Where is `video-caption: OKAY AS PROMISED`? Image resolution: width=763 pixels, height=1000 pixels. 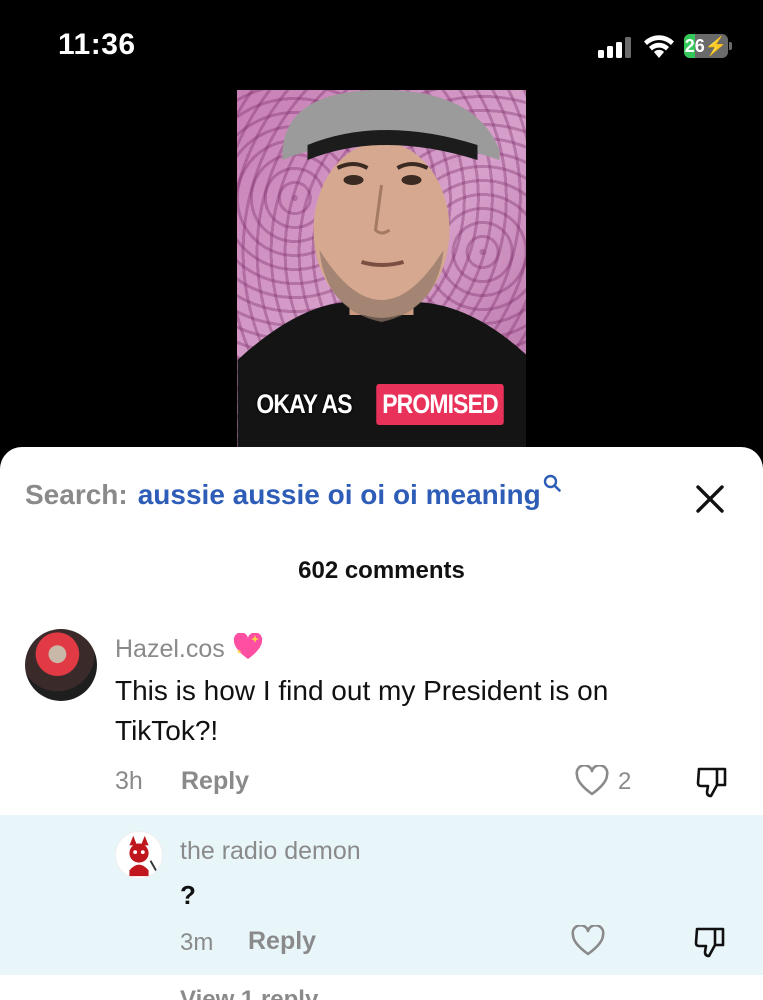
video-caption: OKAY AS PROMISED is located at coordinates (381, 404).